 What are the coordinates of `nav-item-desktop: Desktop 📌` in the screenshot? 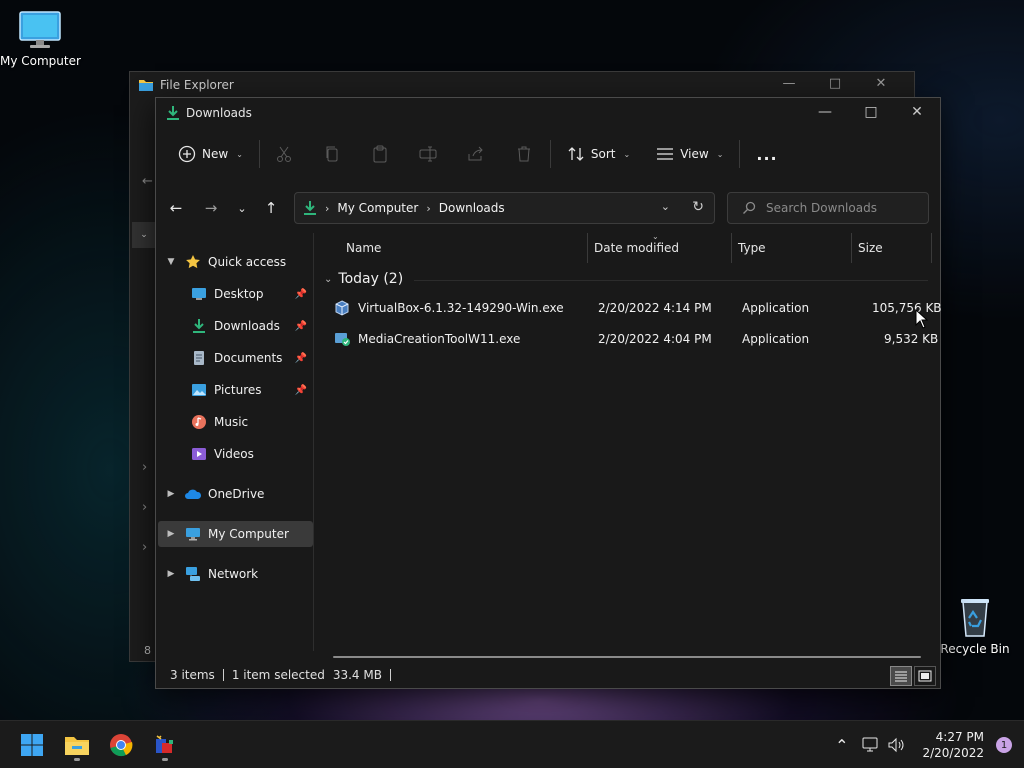 It's located at (235, 294).